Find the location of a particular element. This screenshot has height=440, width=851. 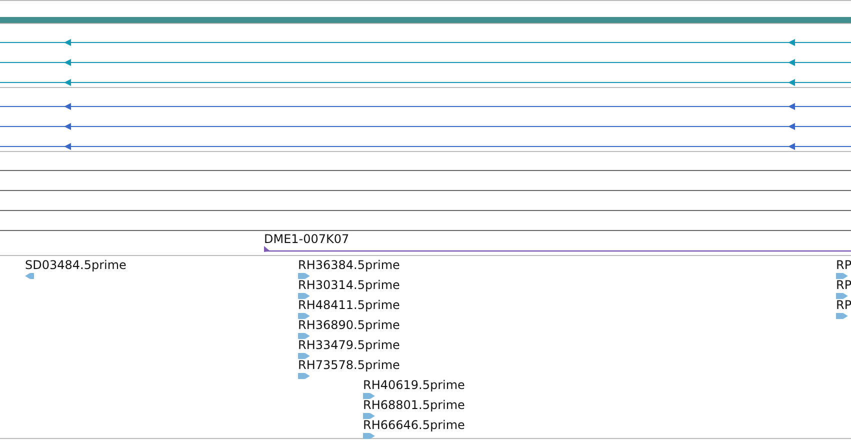

feature-label: RH68801.5prime is located at coordinates (414, 405).